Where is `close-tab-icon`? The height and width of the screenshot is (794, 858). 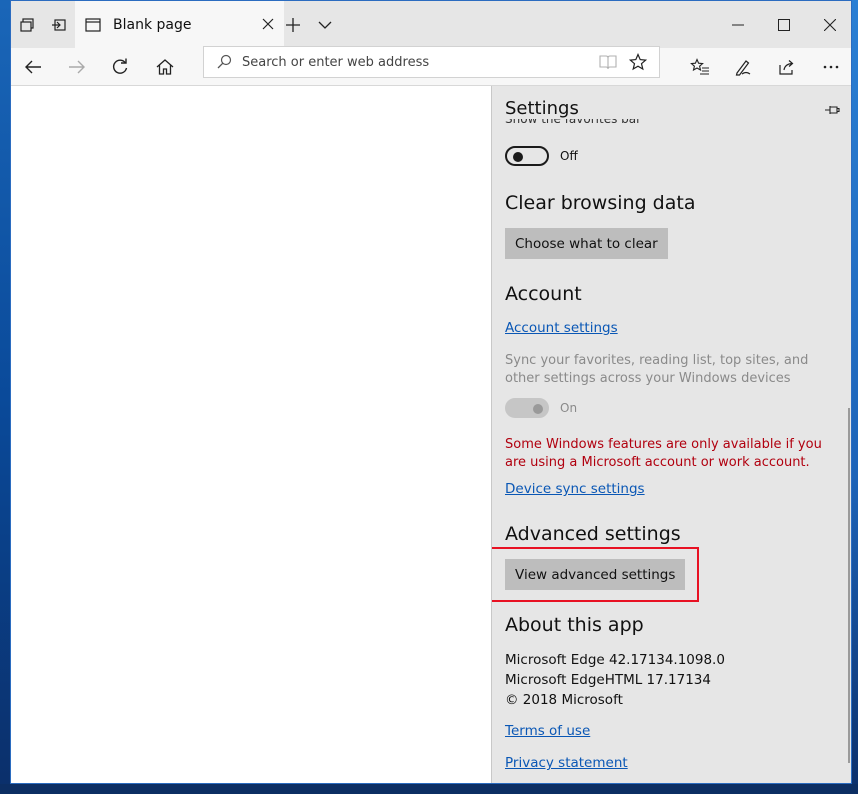
close-tab-icon is located at coordinates (268, 24).